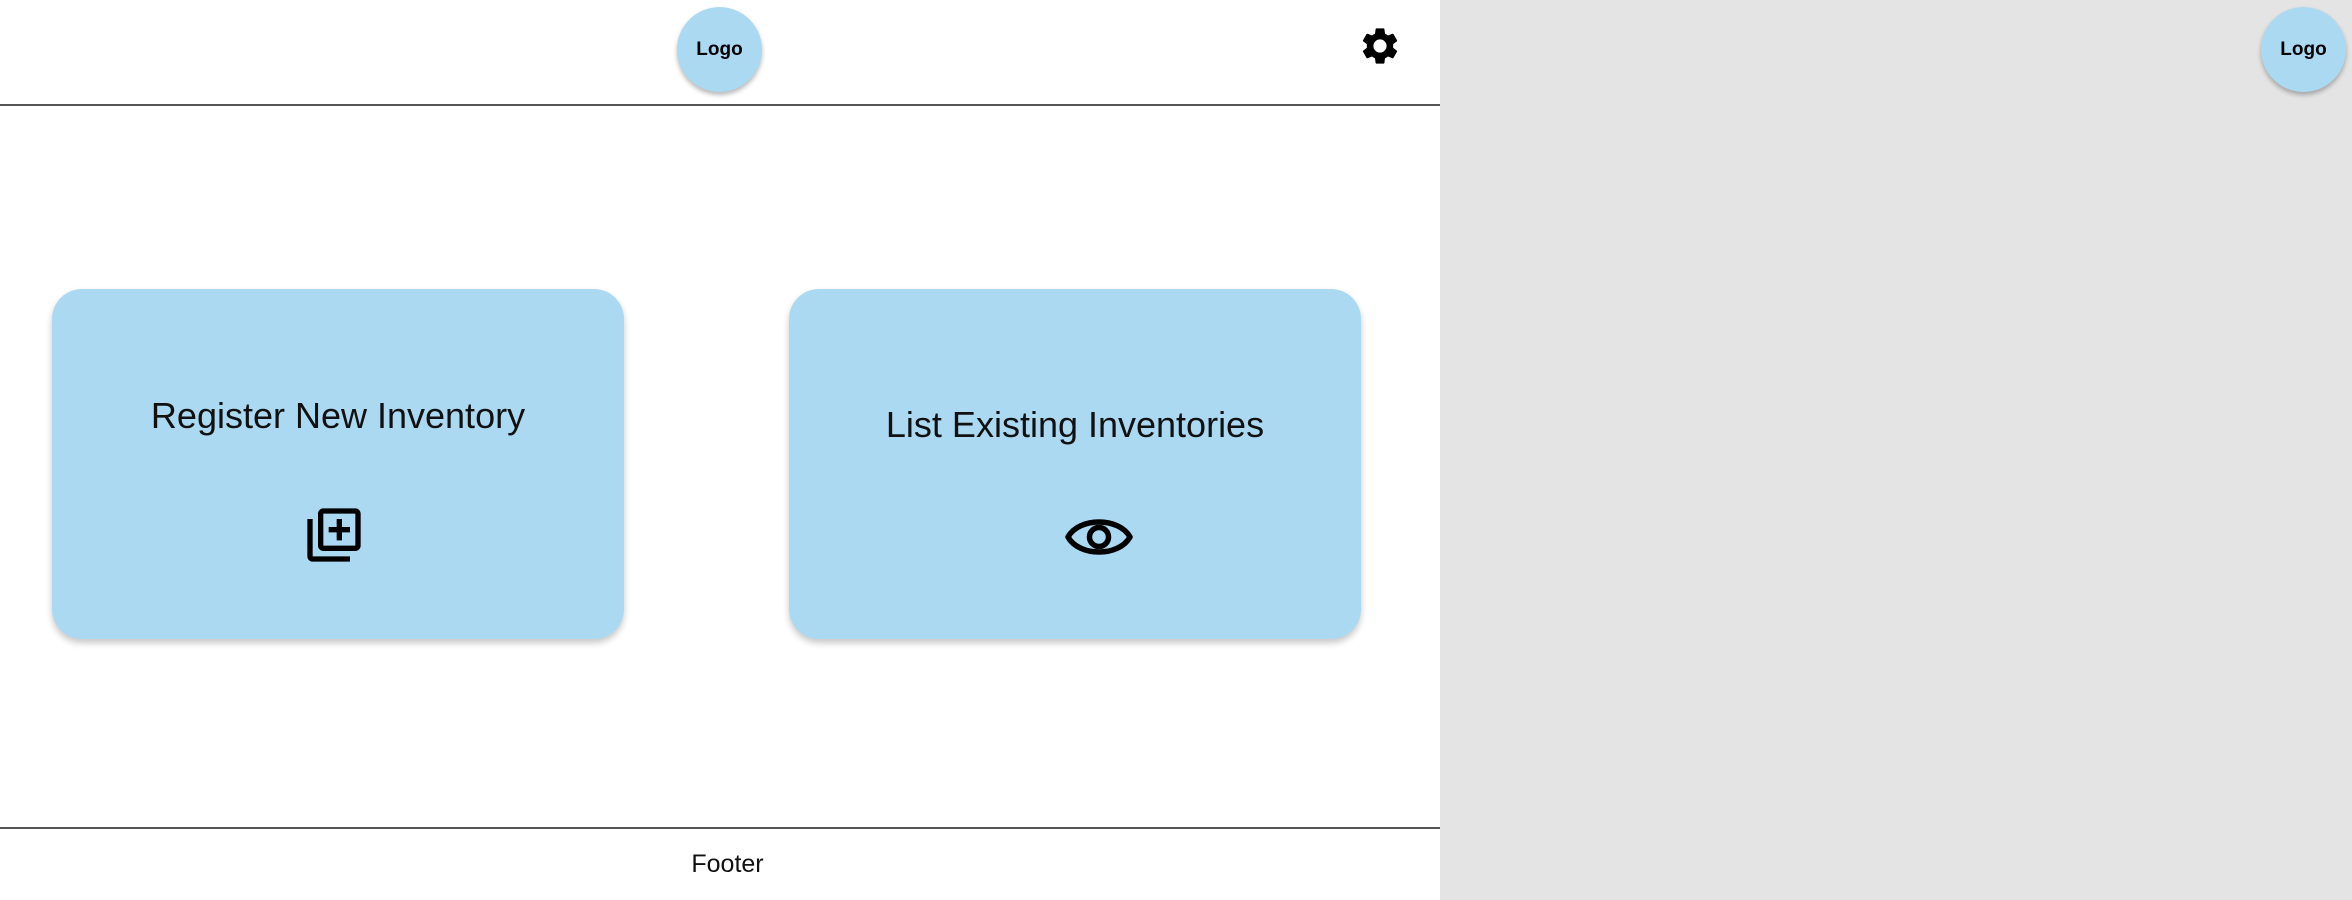  I want to click on eye-icon, so click(1099, 537).